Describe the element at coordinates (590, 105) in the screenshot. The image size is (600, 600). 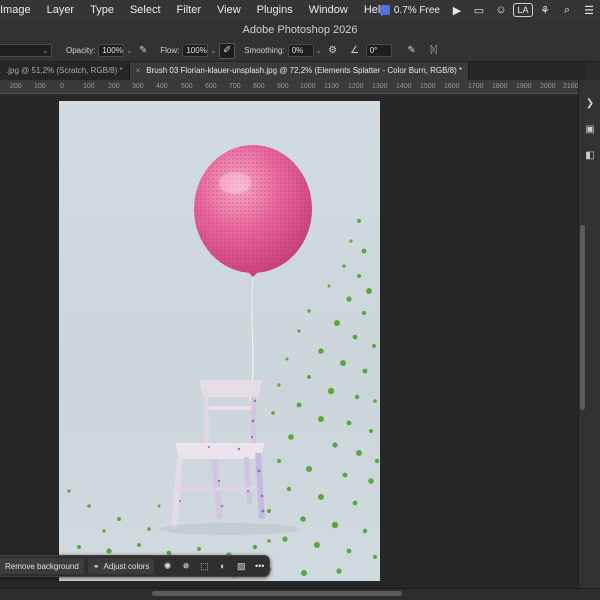
I see `panel-toggle-icon: ❯` at that location.